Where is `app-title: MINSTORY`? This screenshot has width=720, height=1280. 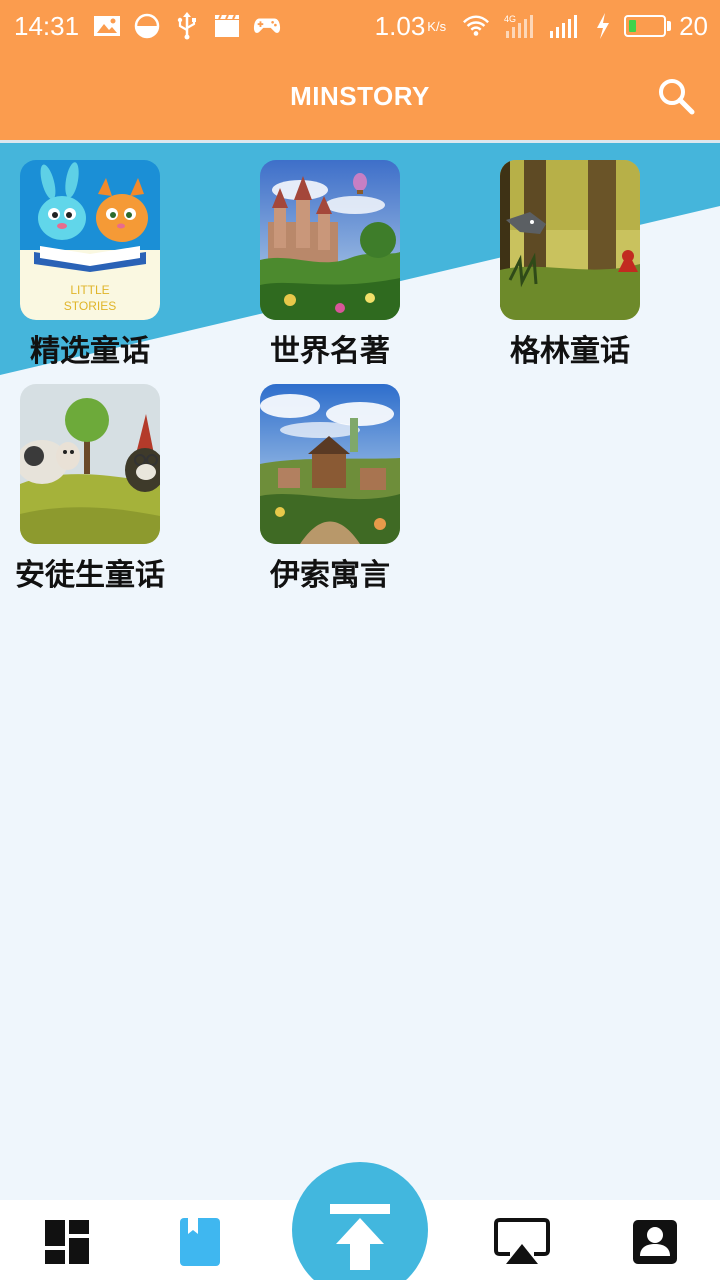
app-title: MINSTORY is located at coordinates (360, 96).